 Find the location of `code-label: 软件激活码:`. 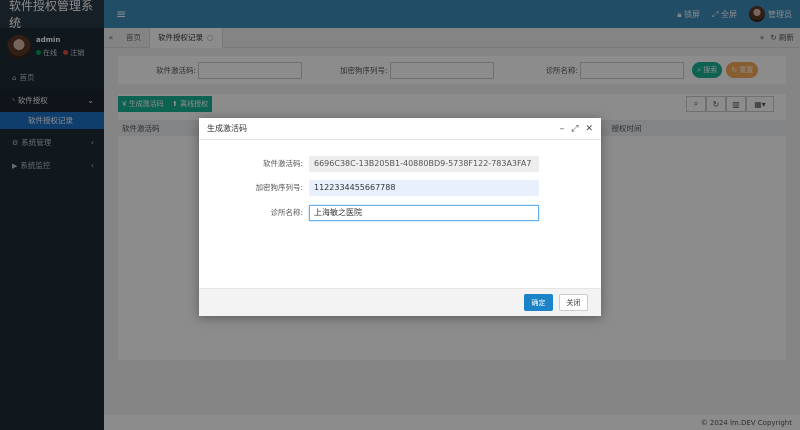

code-label: 软件激活码: is located at coordinates (282, 163).